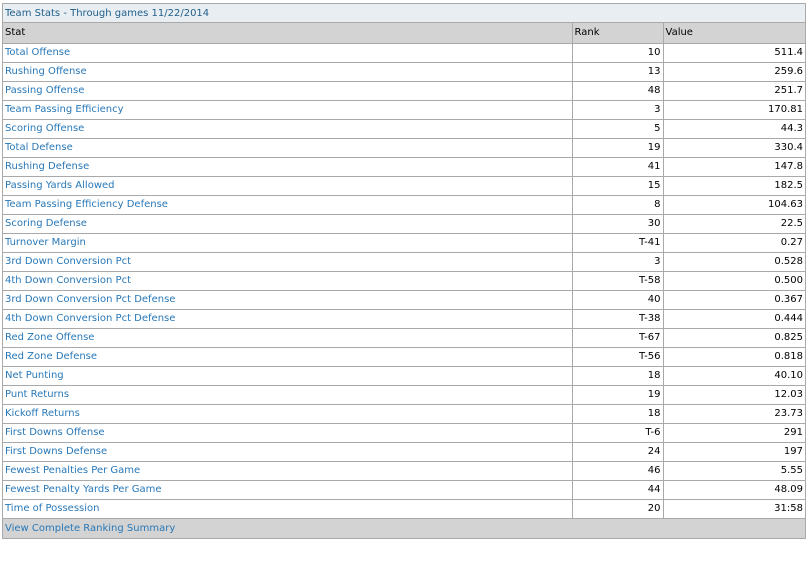  Describe the element at coordinates (288, 471) in the screenshot. I see `stat-cell: Fewest Penalties Per Game` at that location.